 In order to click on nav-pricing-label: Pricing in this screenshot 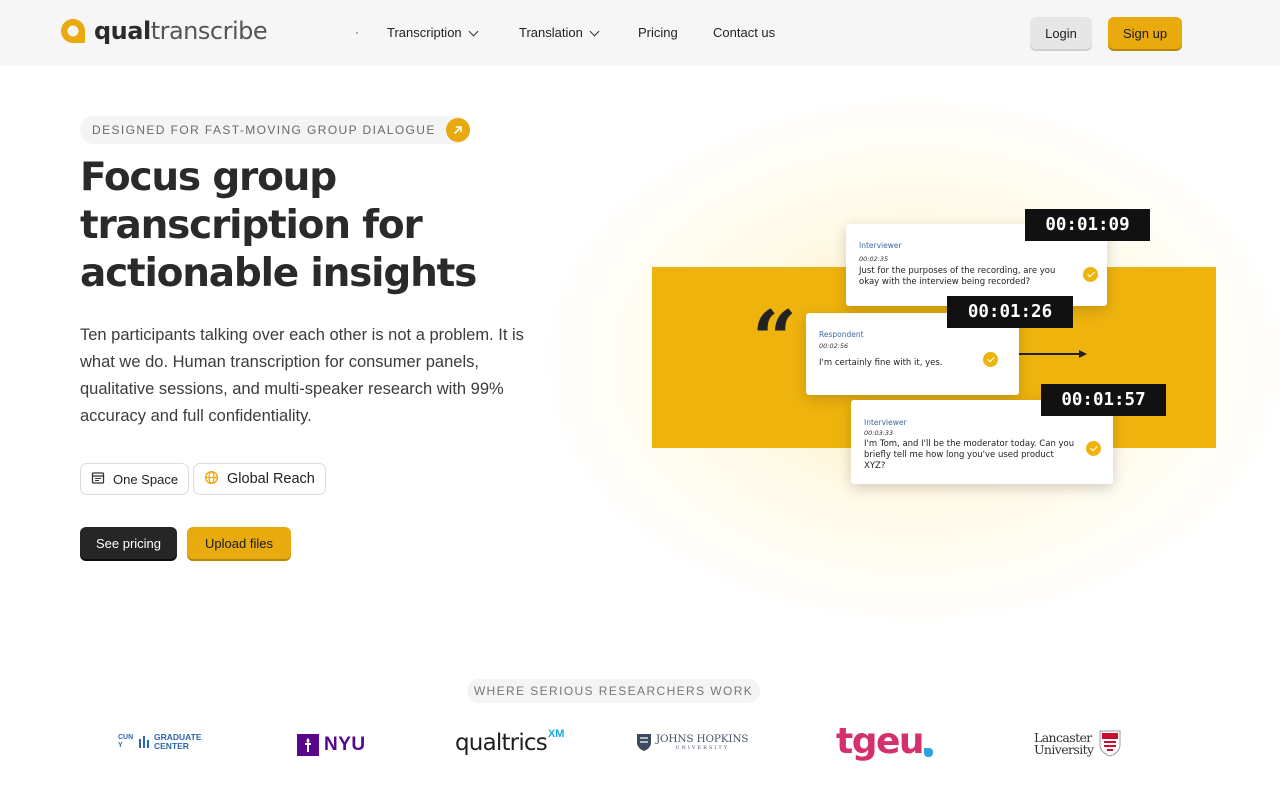, I will do `click(658, 32)`.